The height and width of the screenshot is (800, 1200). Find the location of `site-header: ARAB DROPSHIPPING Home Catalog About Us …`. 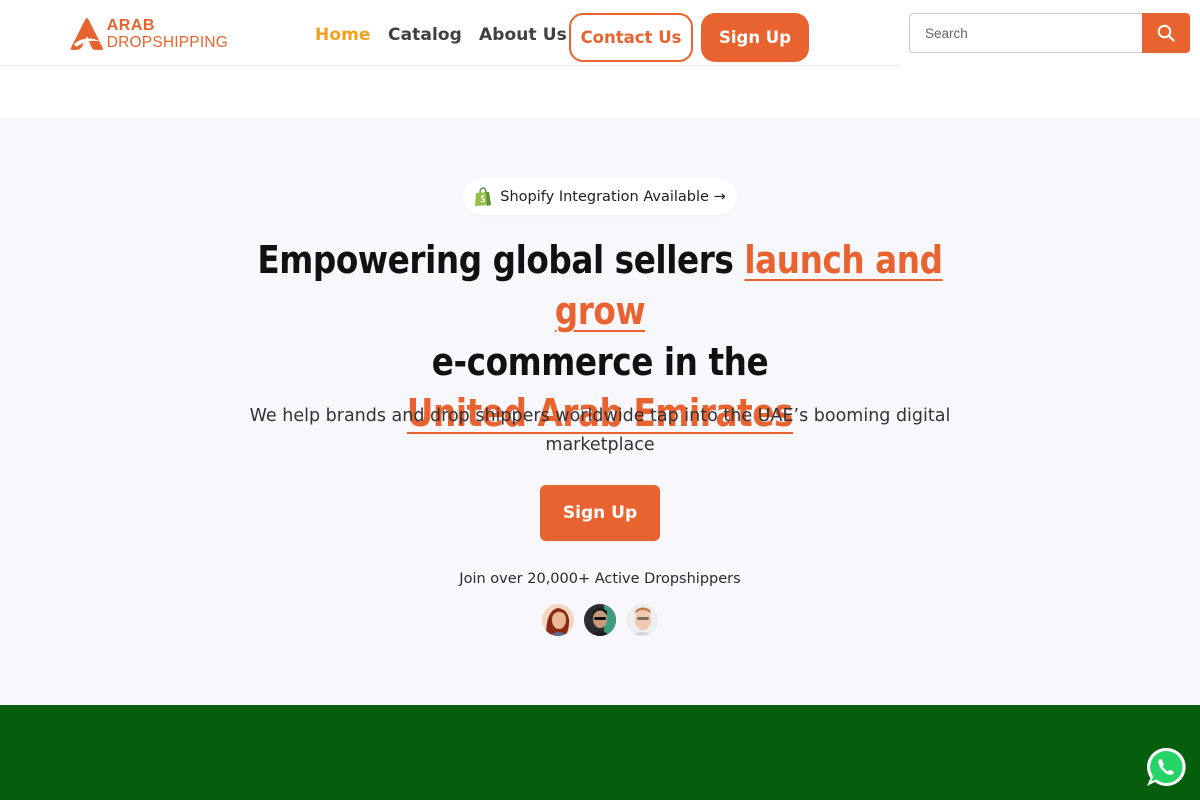

site-header: ARAB DROPSHIPPING Home Catalog About Us … is located at coordinates (450, 33).